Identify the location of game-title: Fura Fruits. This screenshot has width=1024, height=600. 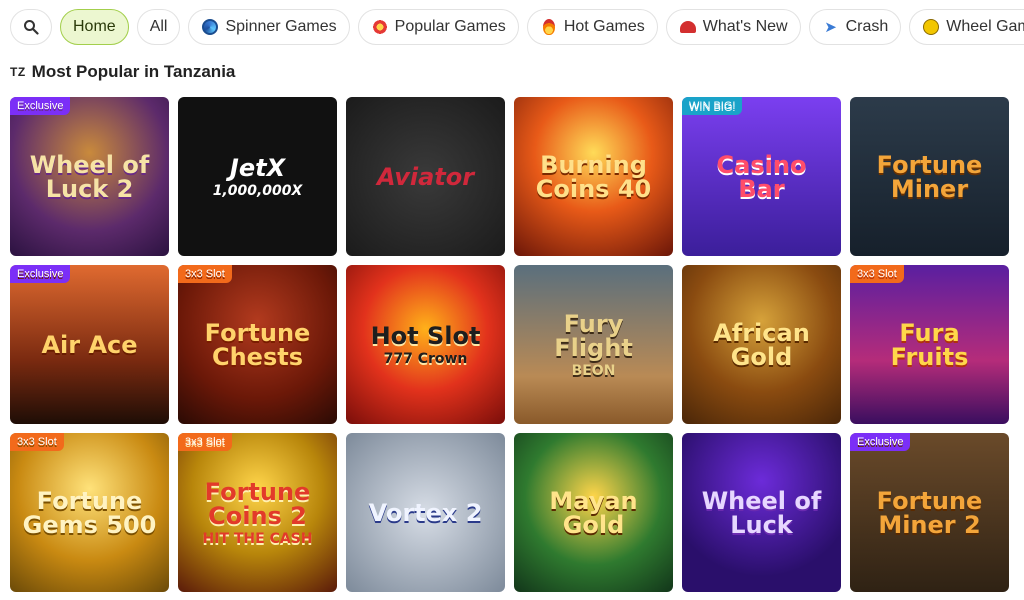
(929, 344).